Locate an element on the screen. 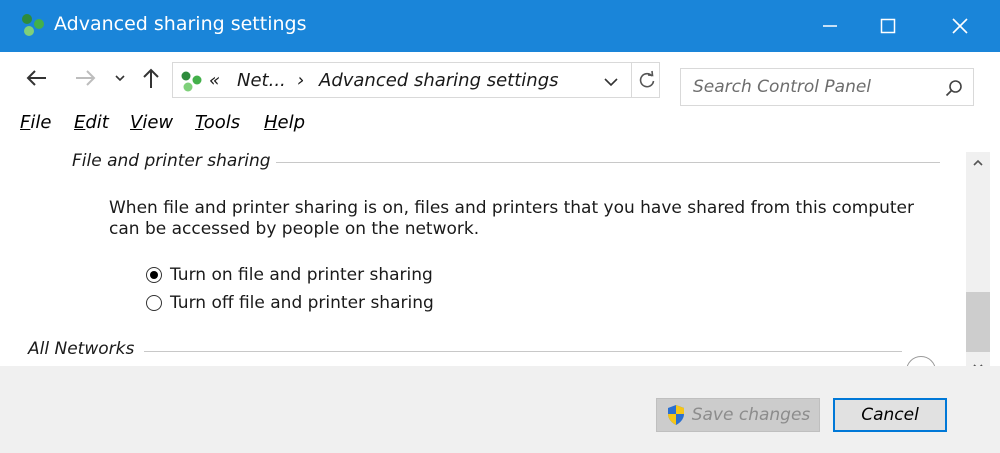 This screenshot has width=1000, height=453. arrow-up-icon is located at coordinates (151, 78).